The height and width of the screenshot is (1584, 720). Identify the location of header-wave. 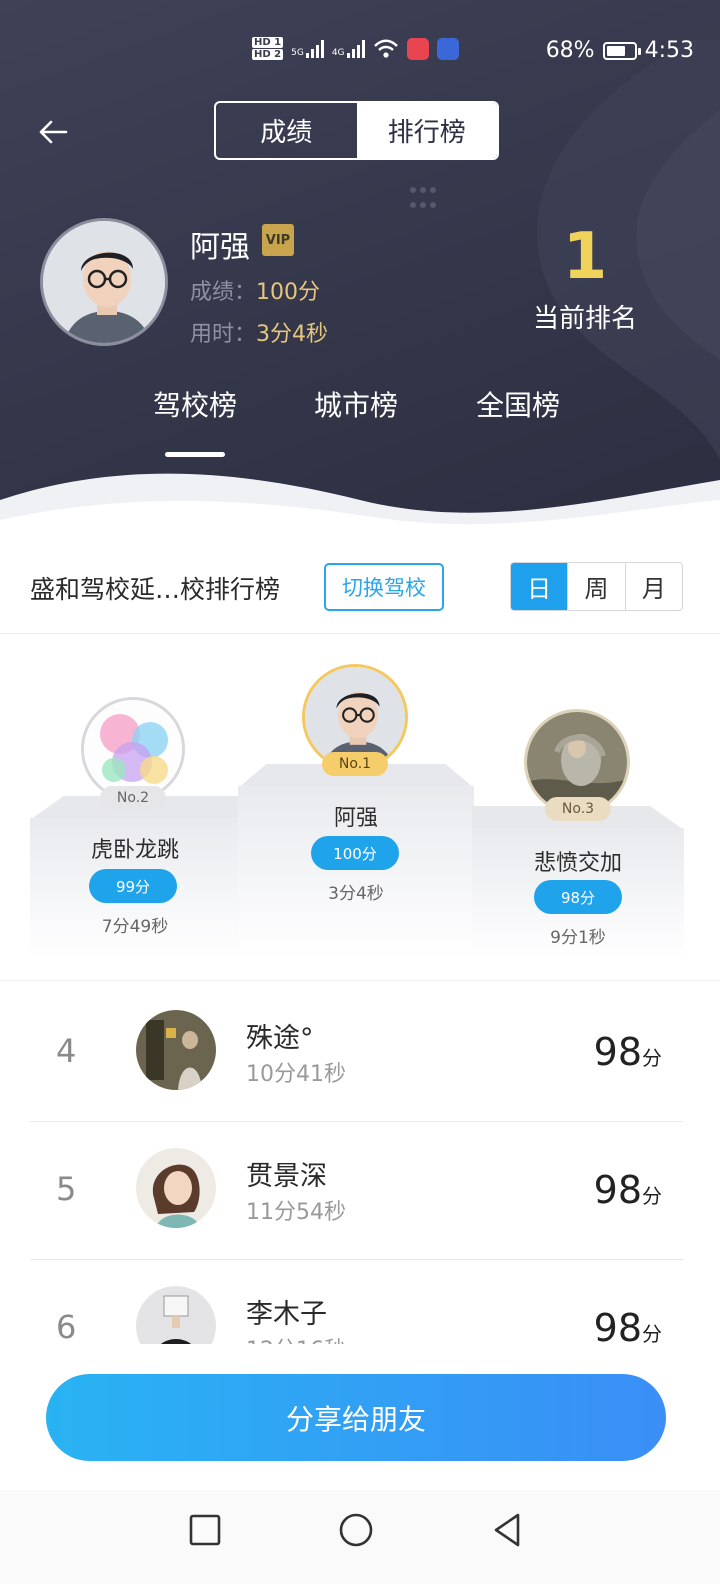
(360, 501).